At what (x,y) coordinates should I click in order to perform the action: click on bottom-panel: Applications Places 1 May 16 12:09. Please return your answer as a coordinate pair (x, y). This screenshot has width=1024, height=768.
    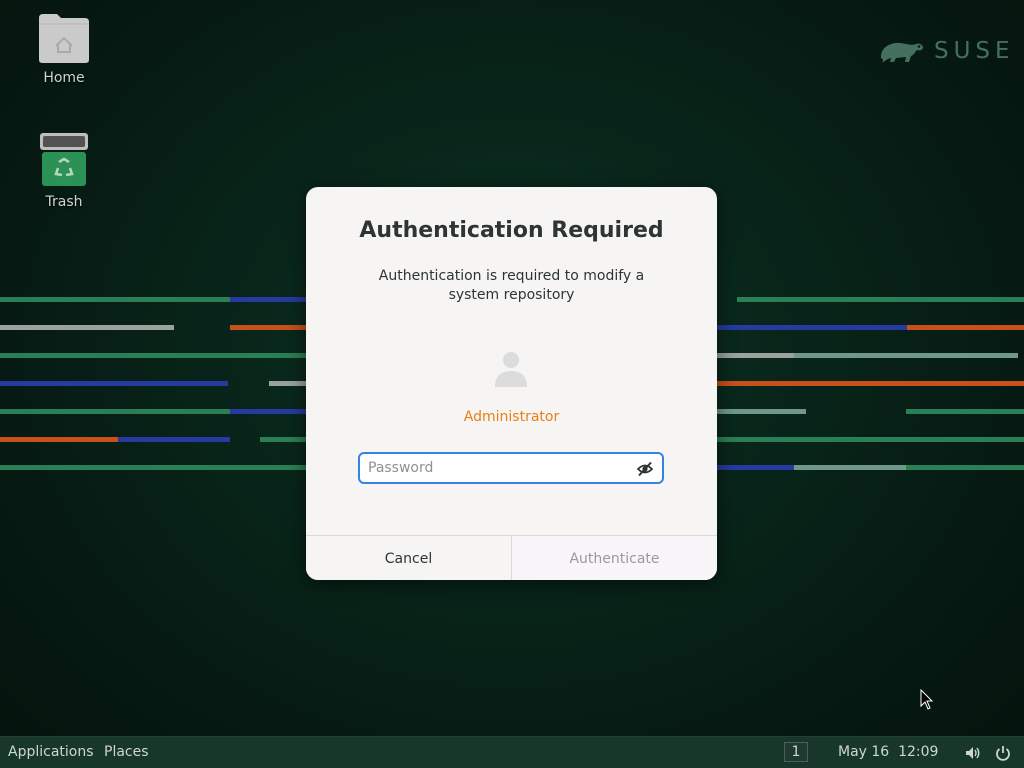
    Looking at the image, I should click on (512, 752).